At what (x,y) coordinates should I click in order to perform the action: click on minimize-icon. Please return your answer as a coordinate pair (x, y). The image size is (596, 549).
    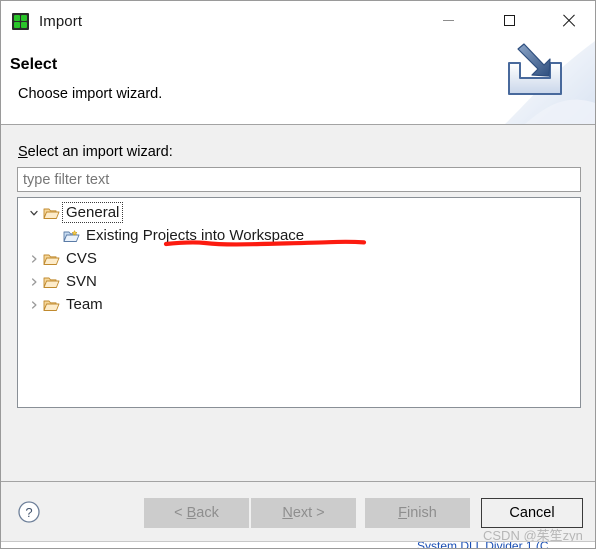
    Looking at the image, I should click on (448, 20).